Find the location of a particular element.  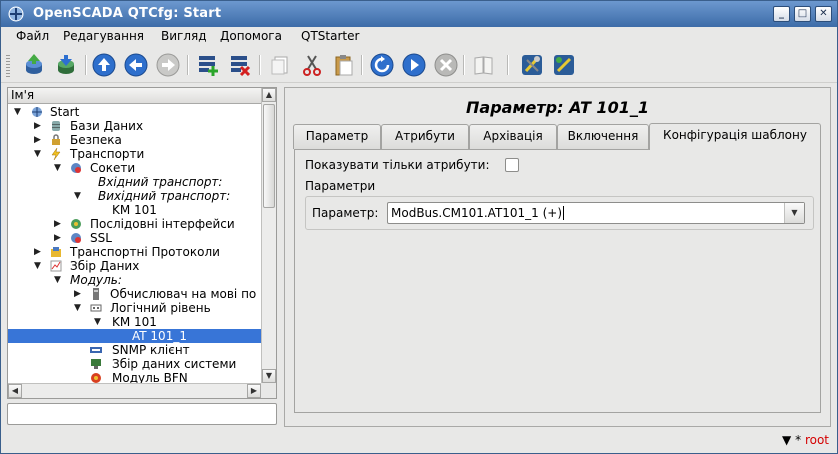

tree-row-ssl: ▶ SSL is located at coordinates (135, 238).